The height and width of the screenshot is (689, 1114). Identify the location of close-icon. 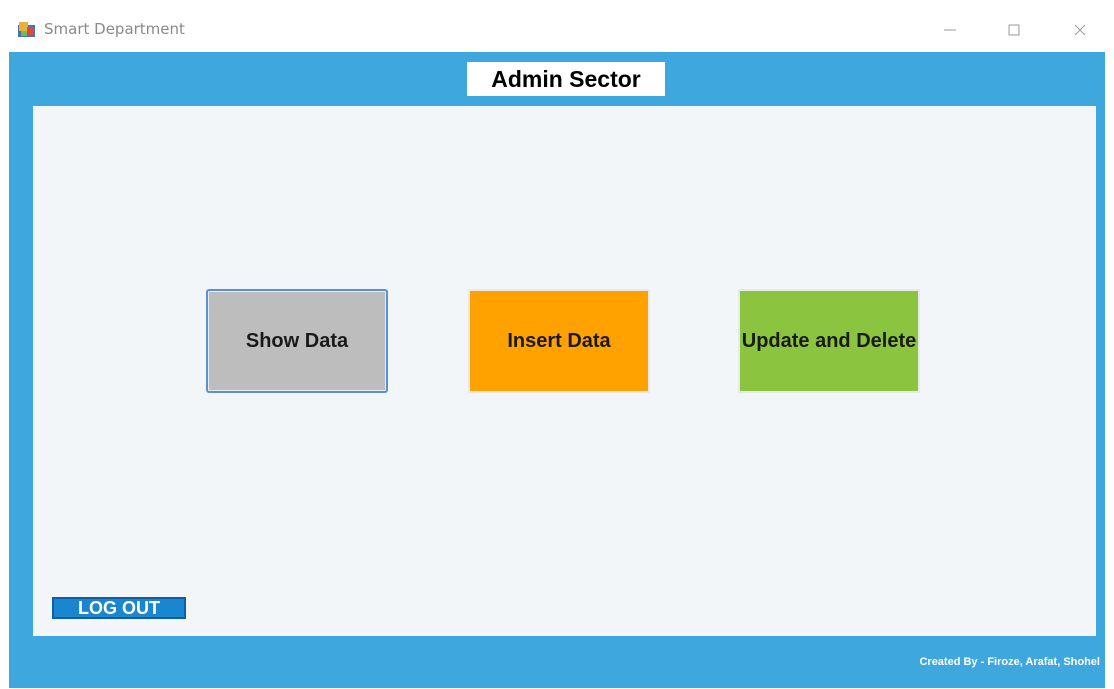
(1080, 30).